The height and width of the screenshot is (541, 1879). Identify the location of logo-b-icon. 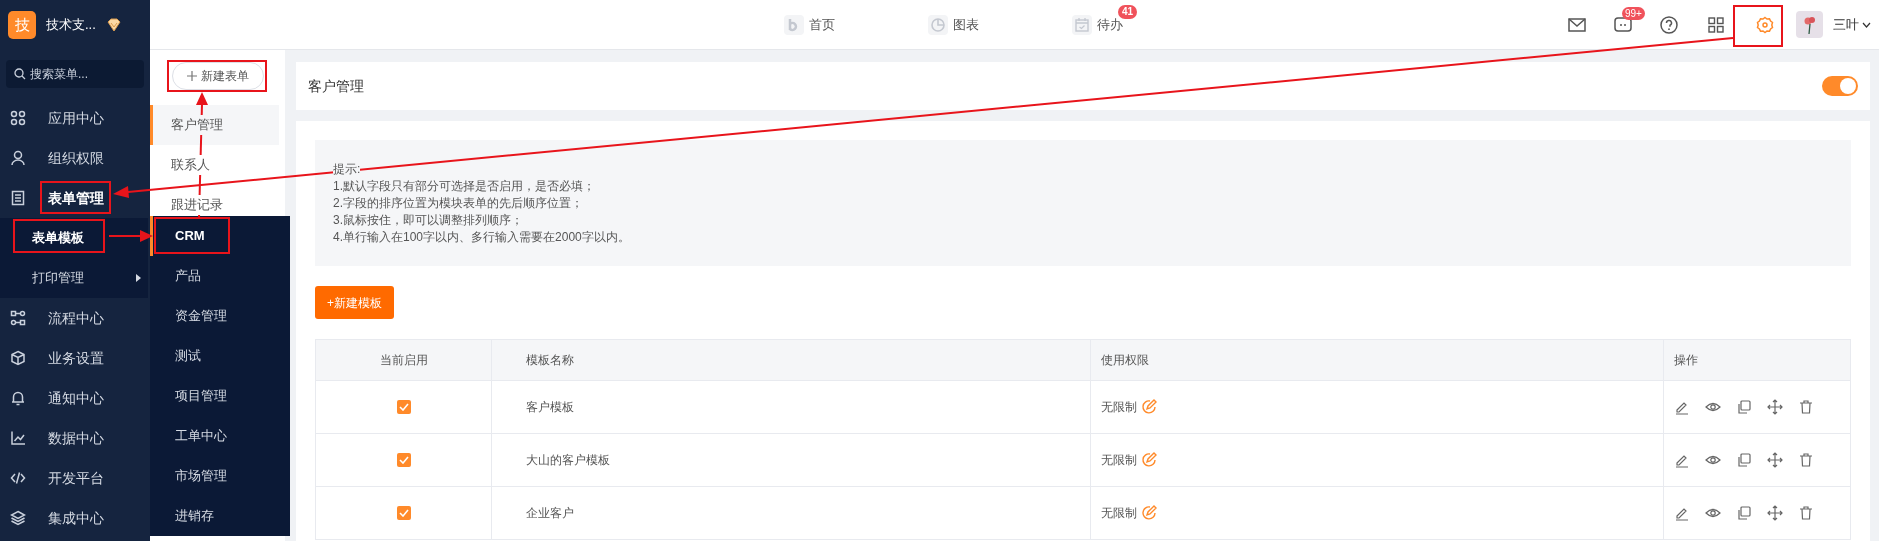
(794, 25).